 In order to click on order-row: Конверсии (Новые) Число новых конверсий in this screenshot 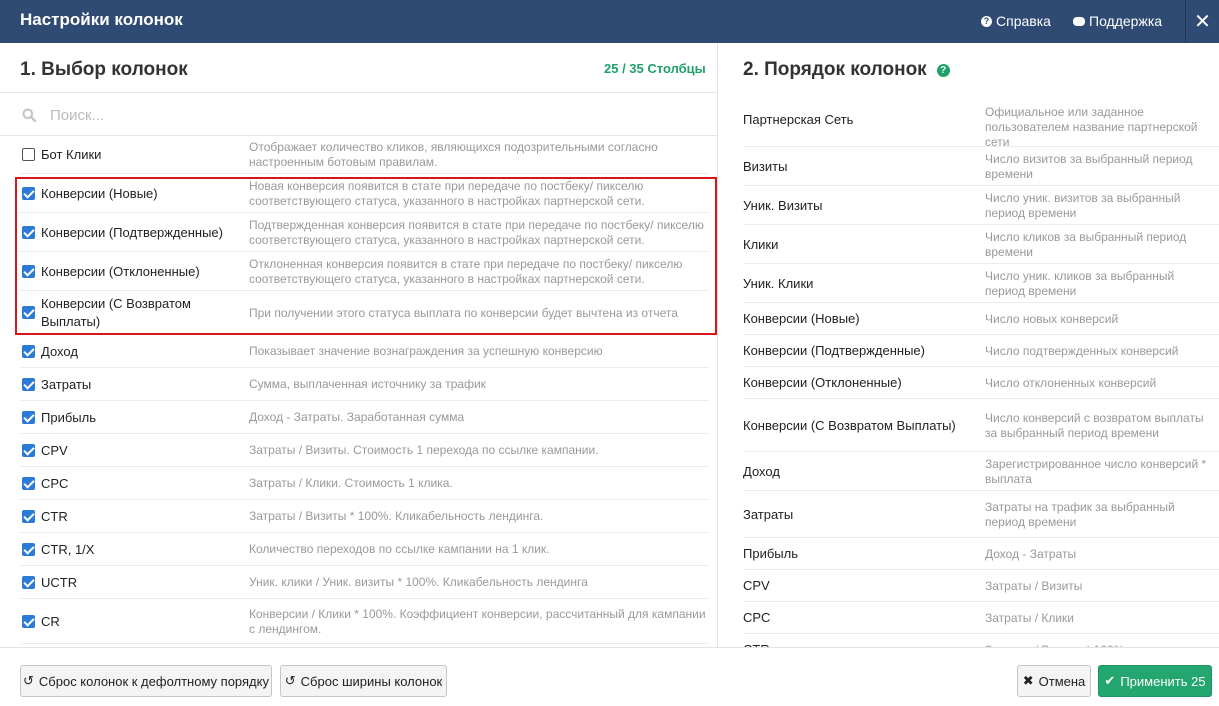, I will do `click(981, 319)`.